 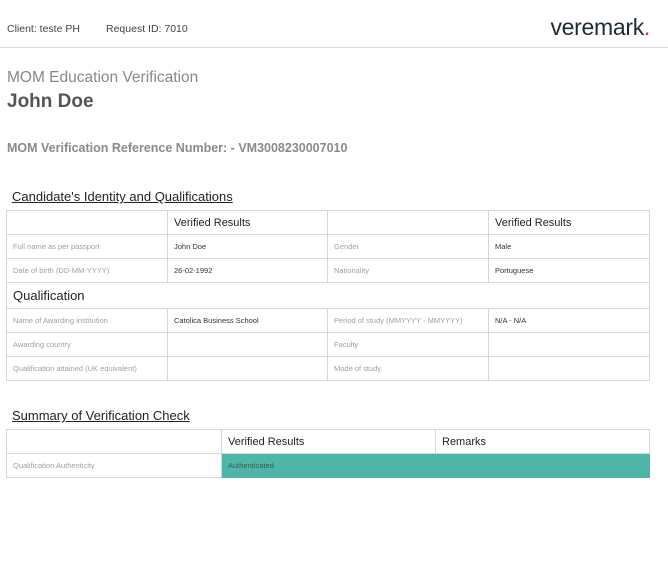 I want to click on summary-section-heading: Summary of Verification Check, so click(x=101, y=415).